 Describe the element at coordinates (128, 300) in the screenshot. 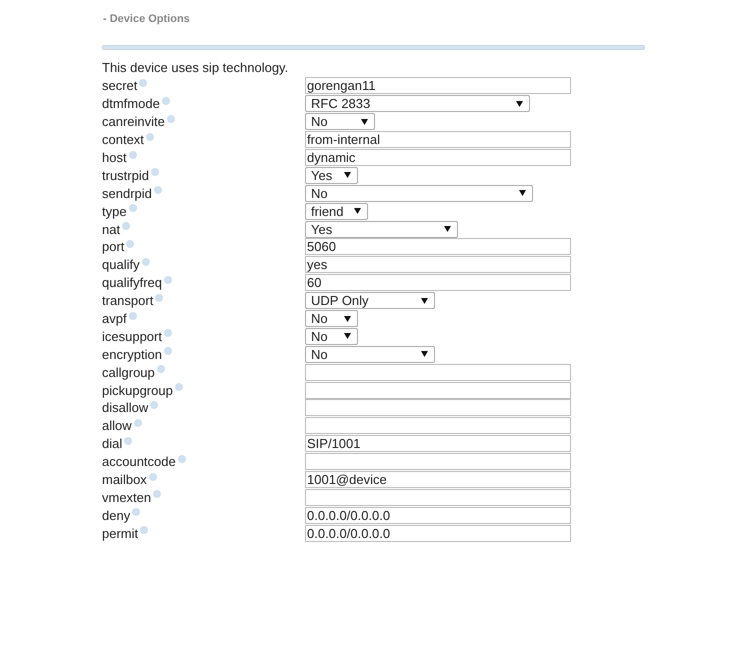

I see `field-label: transport` at that location.